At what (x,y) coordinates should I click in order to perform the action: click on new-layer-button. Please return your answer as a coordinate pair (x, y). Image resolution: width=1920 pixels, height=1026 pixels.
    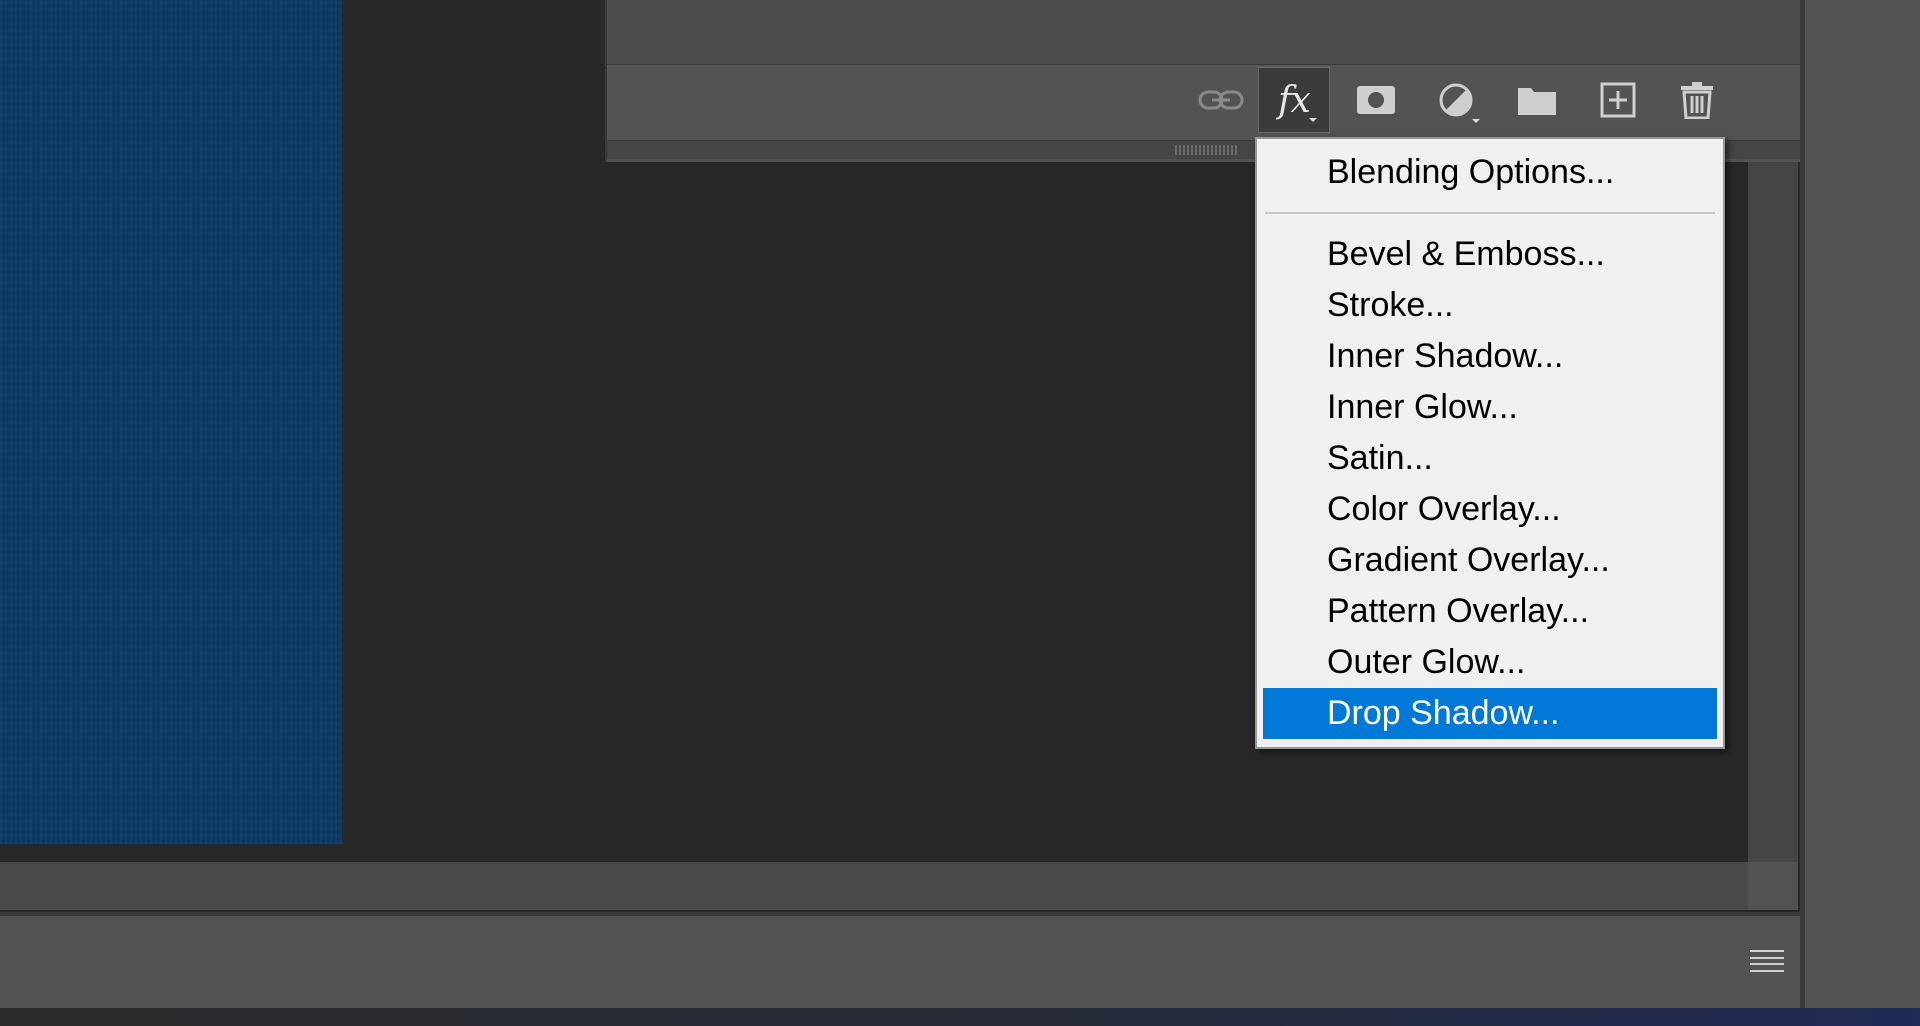
    Looking at the image, I should click on (1618, 100).